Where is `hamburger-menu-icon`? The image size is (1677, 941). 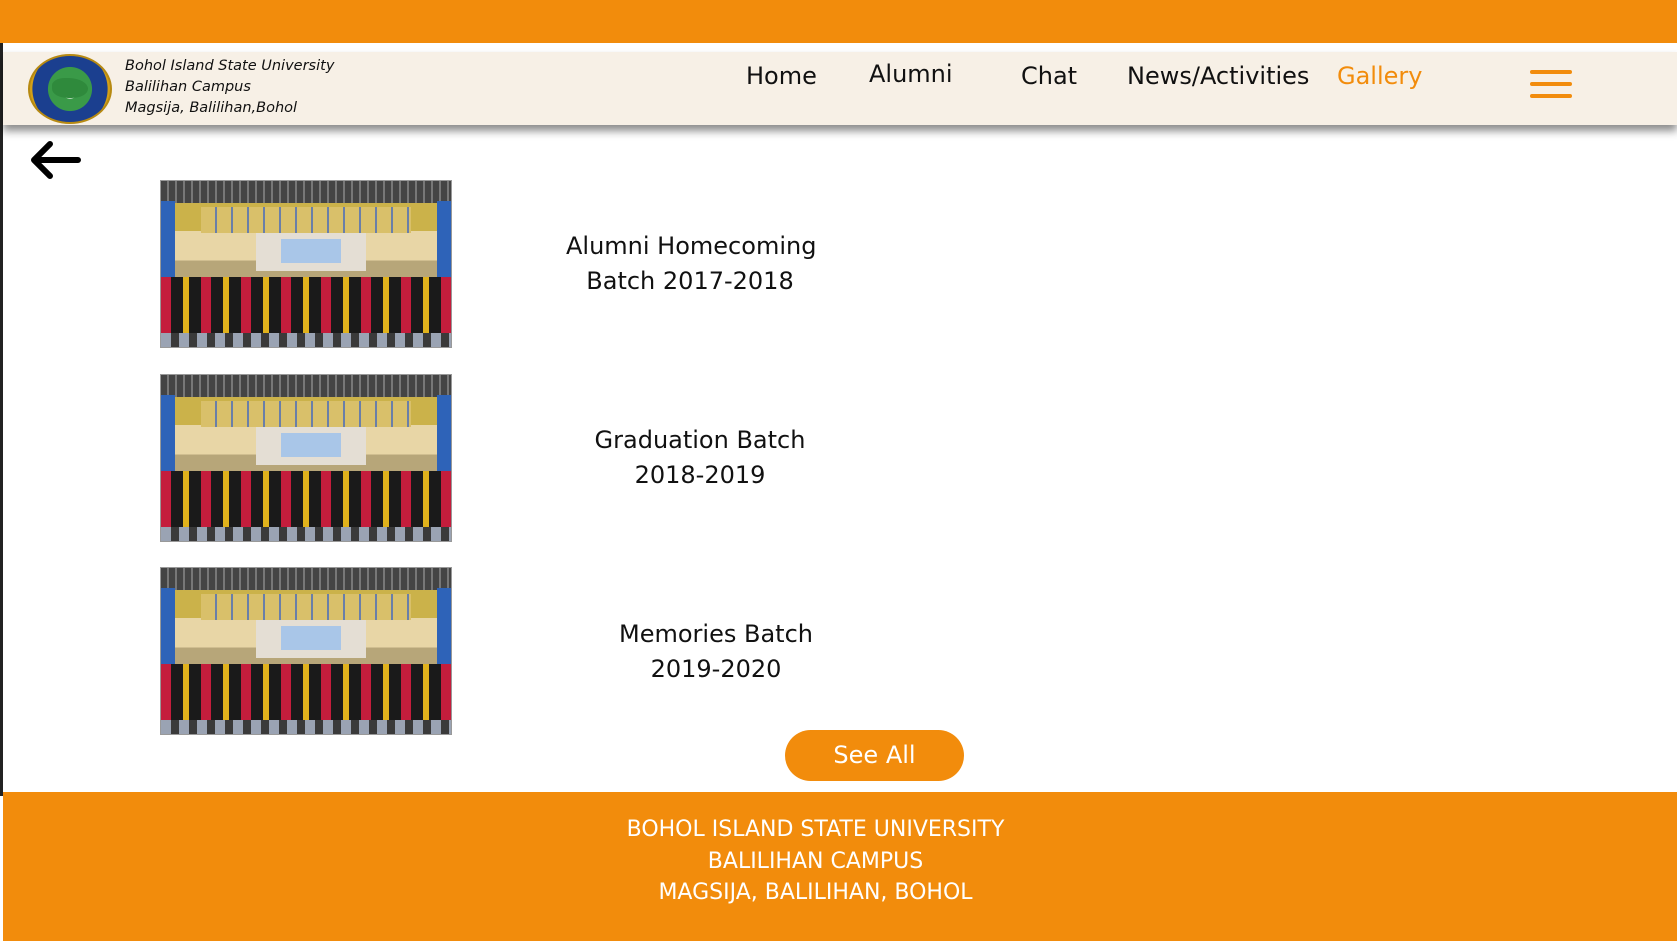
hamburger-menu-icon is located at coordinates (1552, 84).